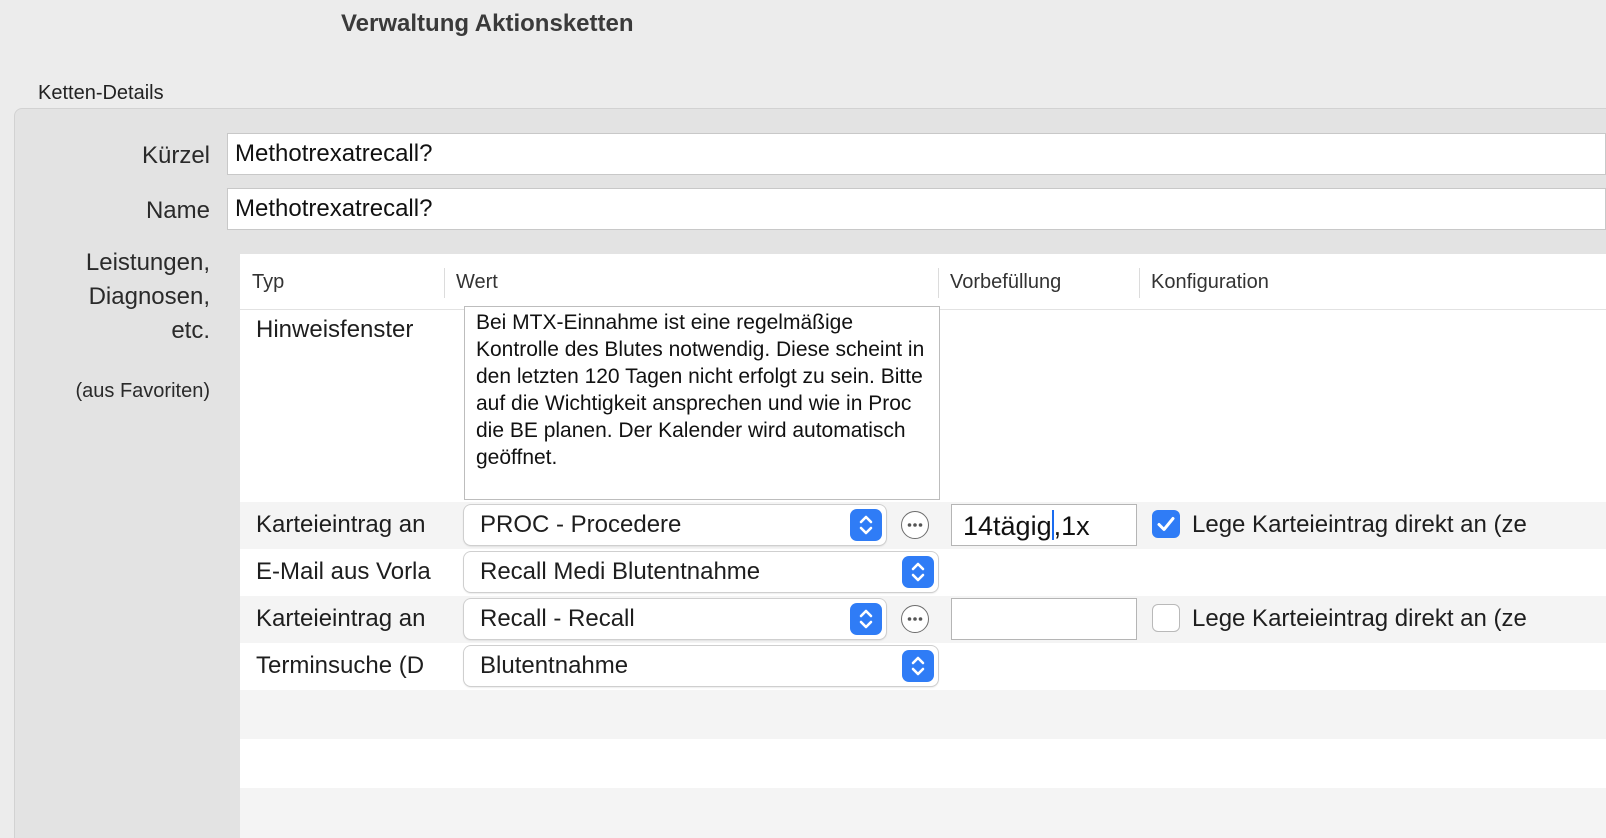 This screenshot has width=1606, height=838. I want to click on favorites-hint: (aus Favoriten), so click(143, 391).